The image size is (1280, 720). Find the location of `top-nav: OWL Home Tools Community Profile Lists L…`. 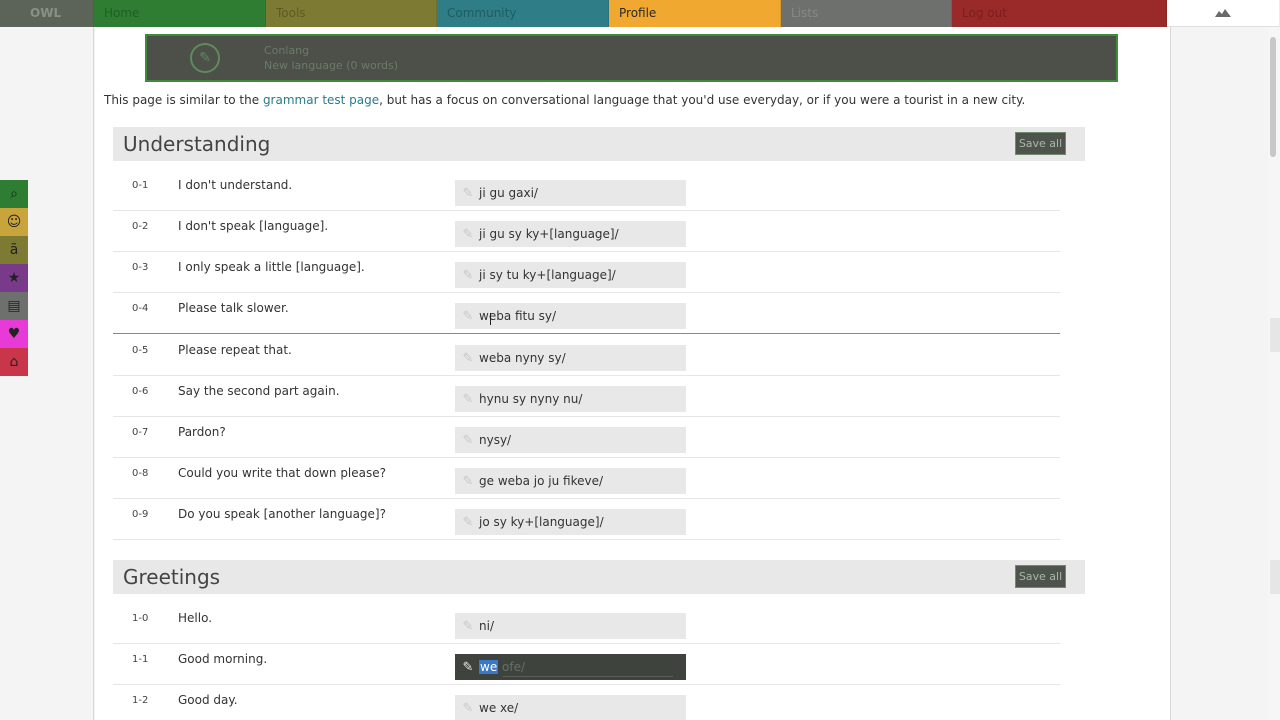

top-nav: OWL Home Tools Community Profile Lists L… is located at coordinates (640, 13).